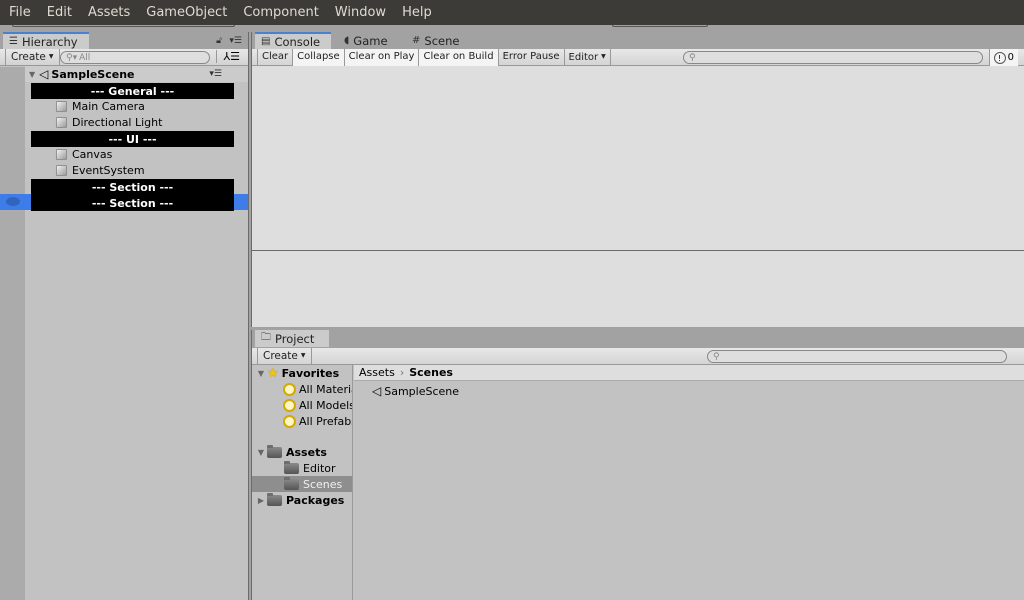  I want to click on hierarchy-object-row: Canvas, so click(83, 154).